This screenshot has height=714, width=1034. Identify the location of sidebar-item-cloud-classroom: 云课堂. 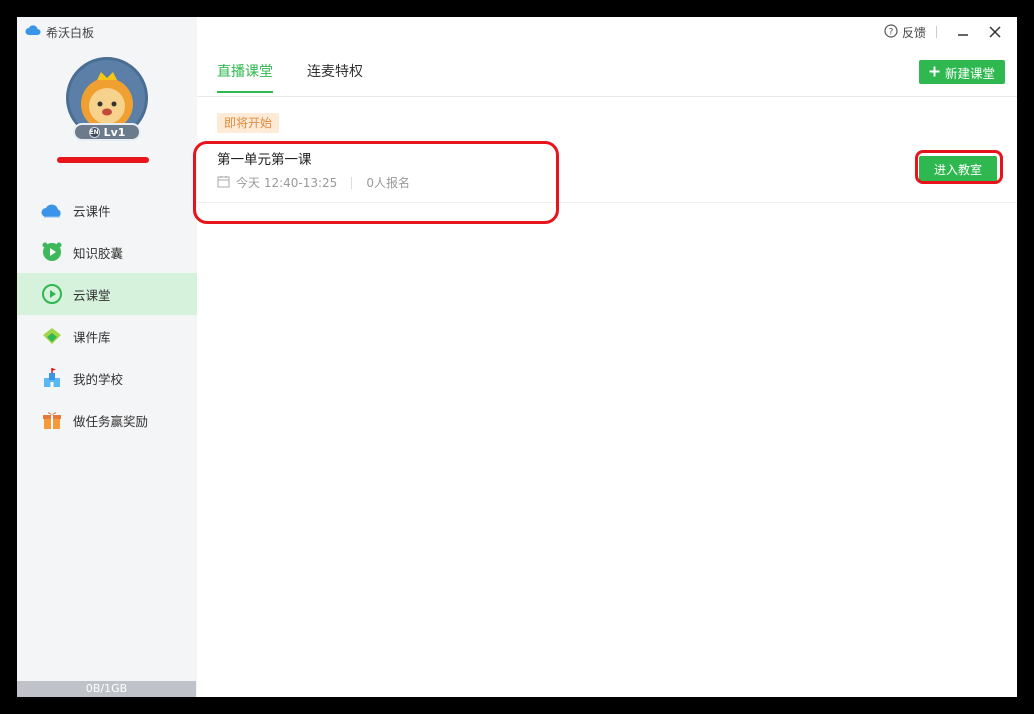
(107, 294).